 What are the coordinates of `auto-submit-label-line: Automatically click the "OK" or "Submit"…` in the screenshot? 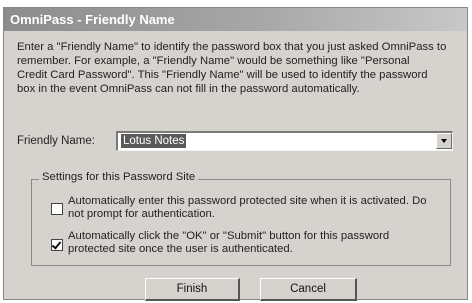 It's located at (229, 236).